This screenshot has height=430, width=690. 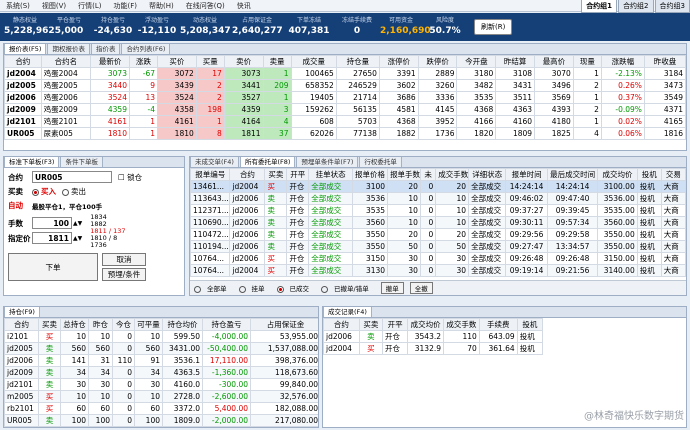 What do you see at coordinates (68, 49) in the screenshot?
I see `panel-tab: 期权报价表` at bounding box center [68, 49].